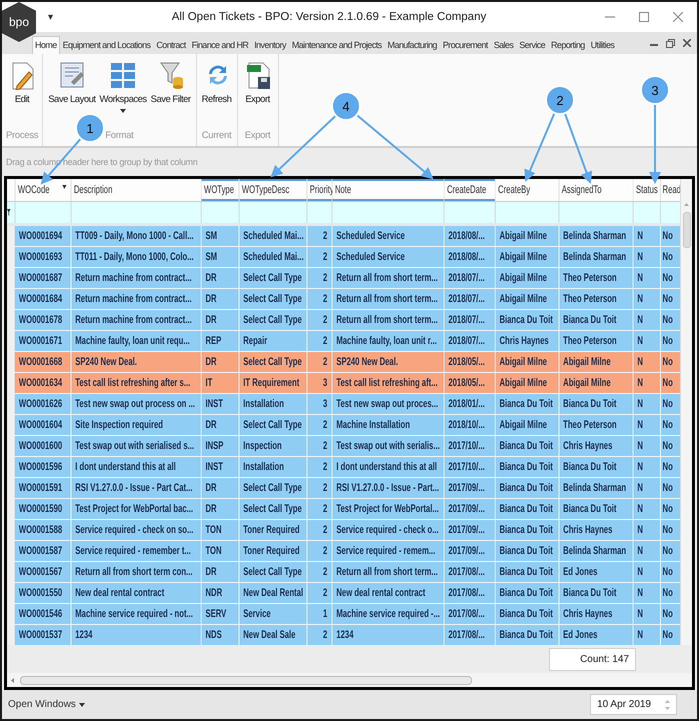 The image size is (699, 721). Describe the element at coordinates (465, 45) in the screenshot. I see `ribbon-tab: Procurement` at that location.